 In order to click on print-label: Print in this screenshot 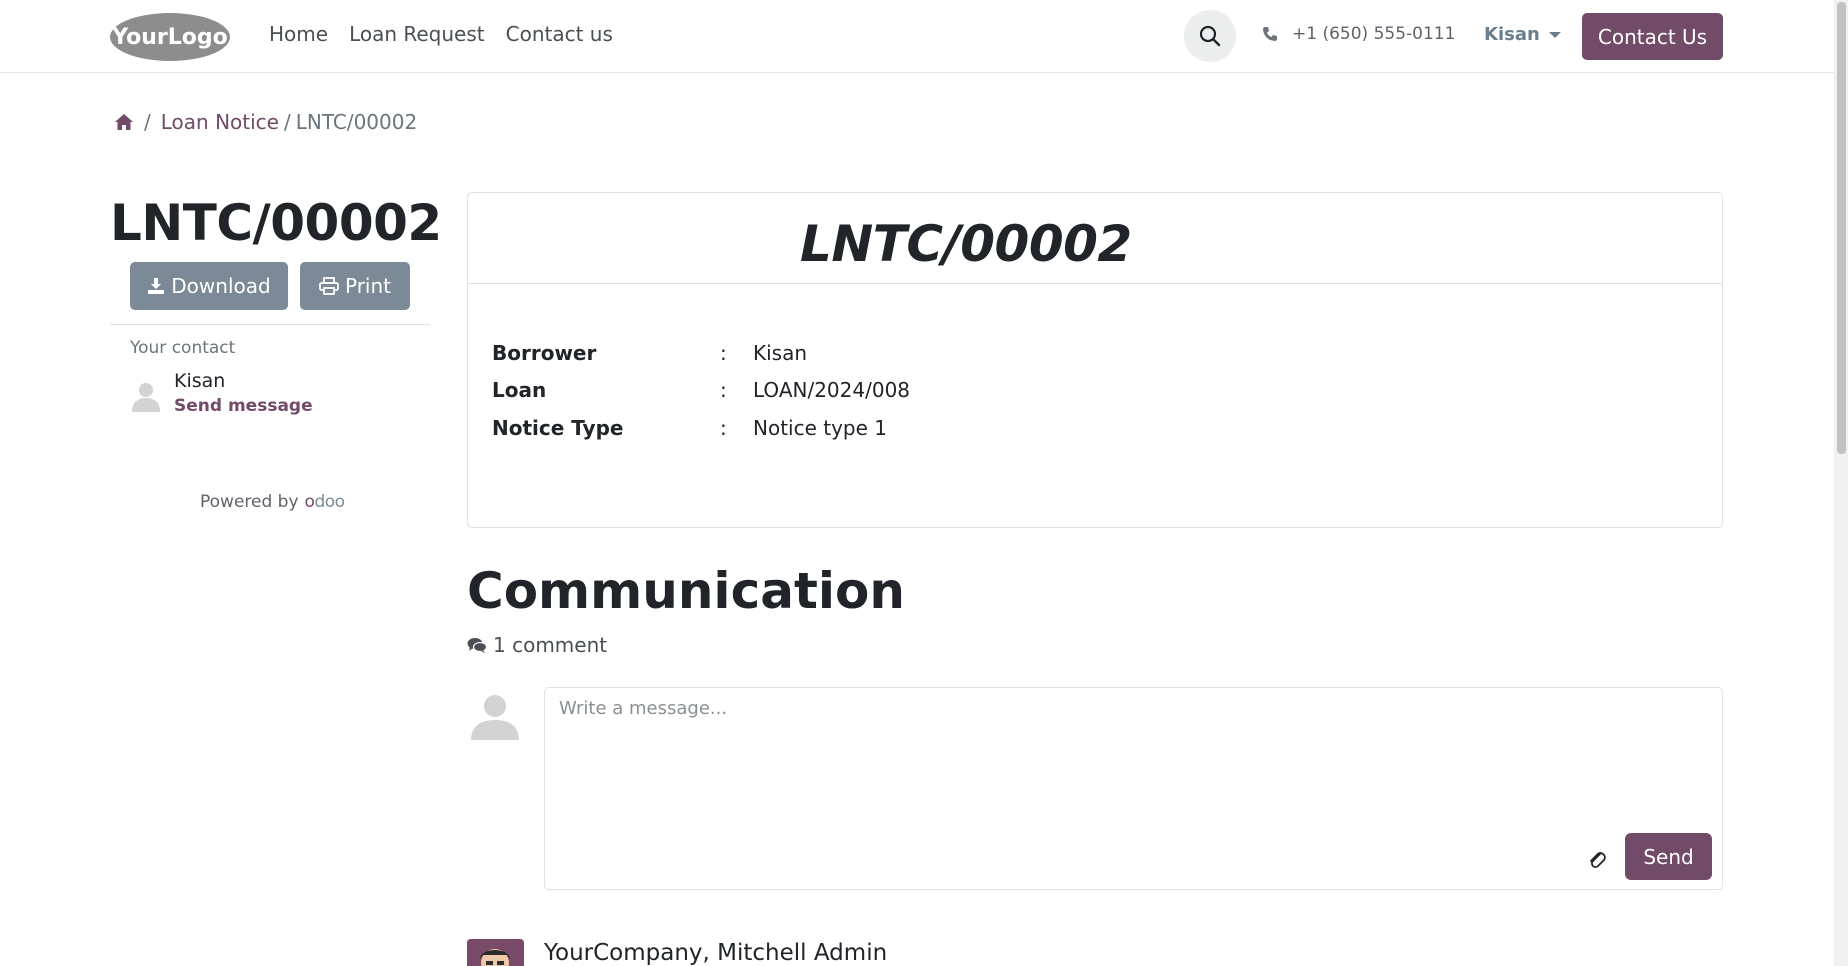, I will do `click(367, 286)`.